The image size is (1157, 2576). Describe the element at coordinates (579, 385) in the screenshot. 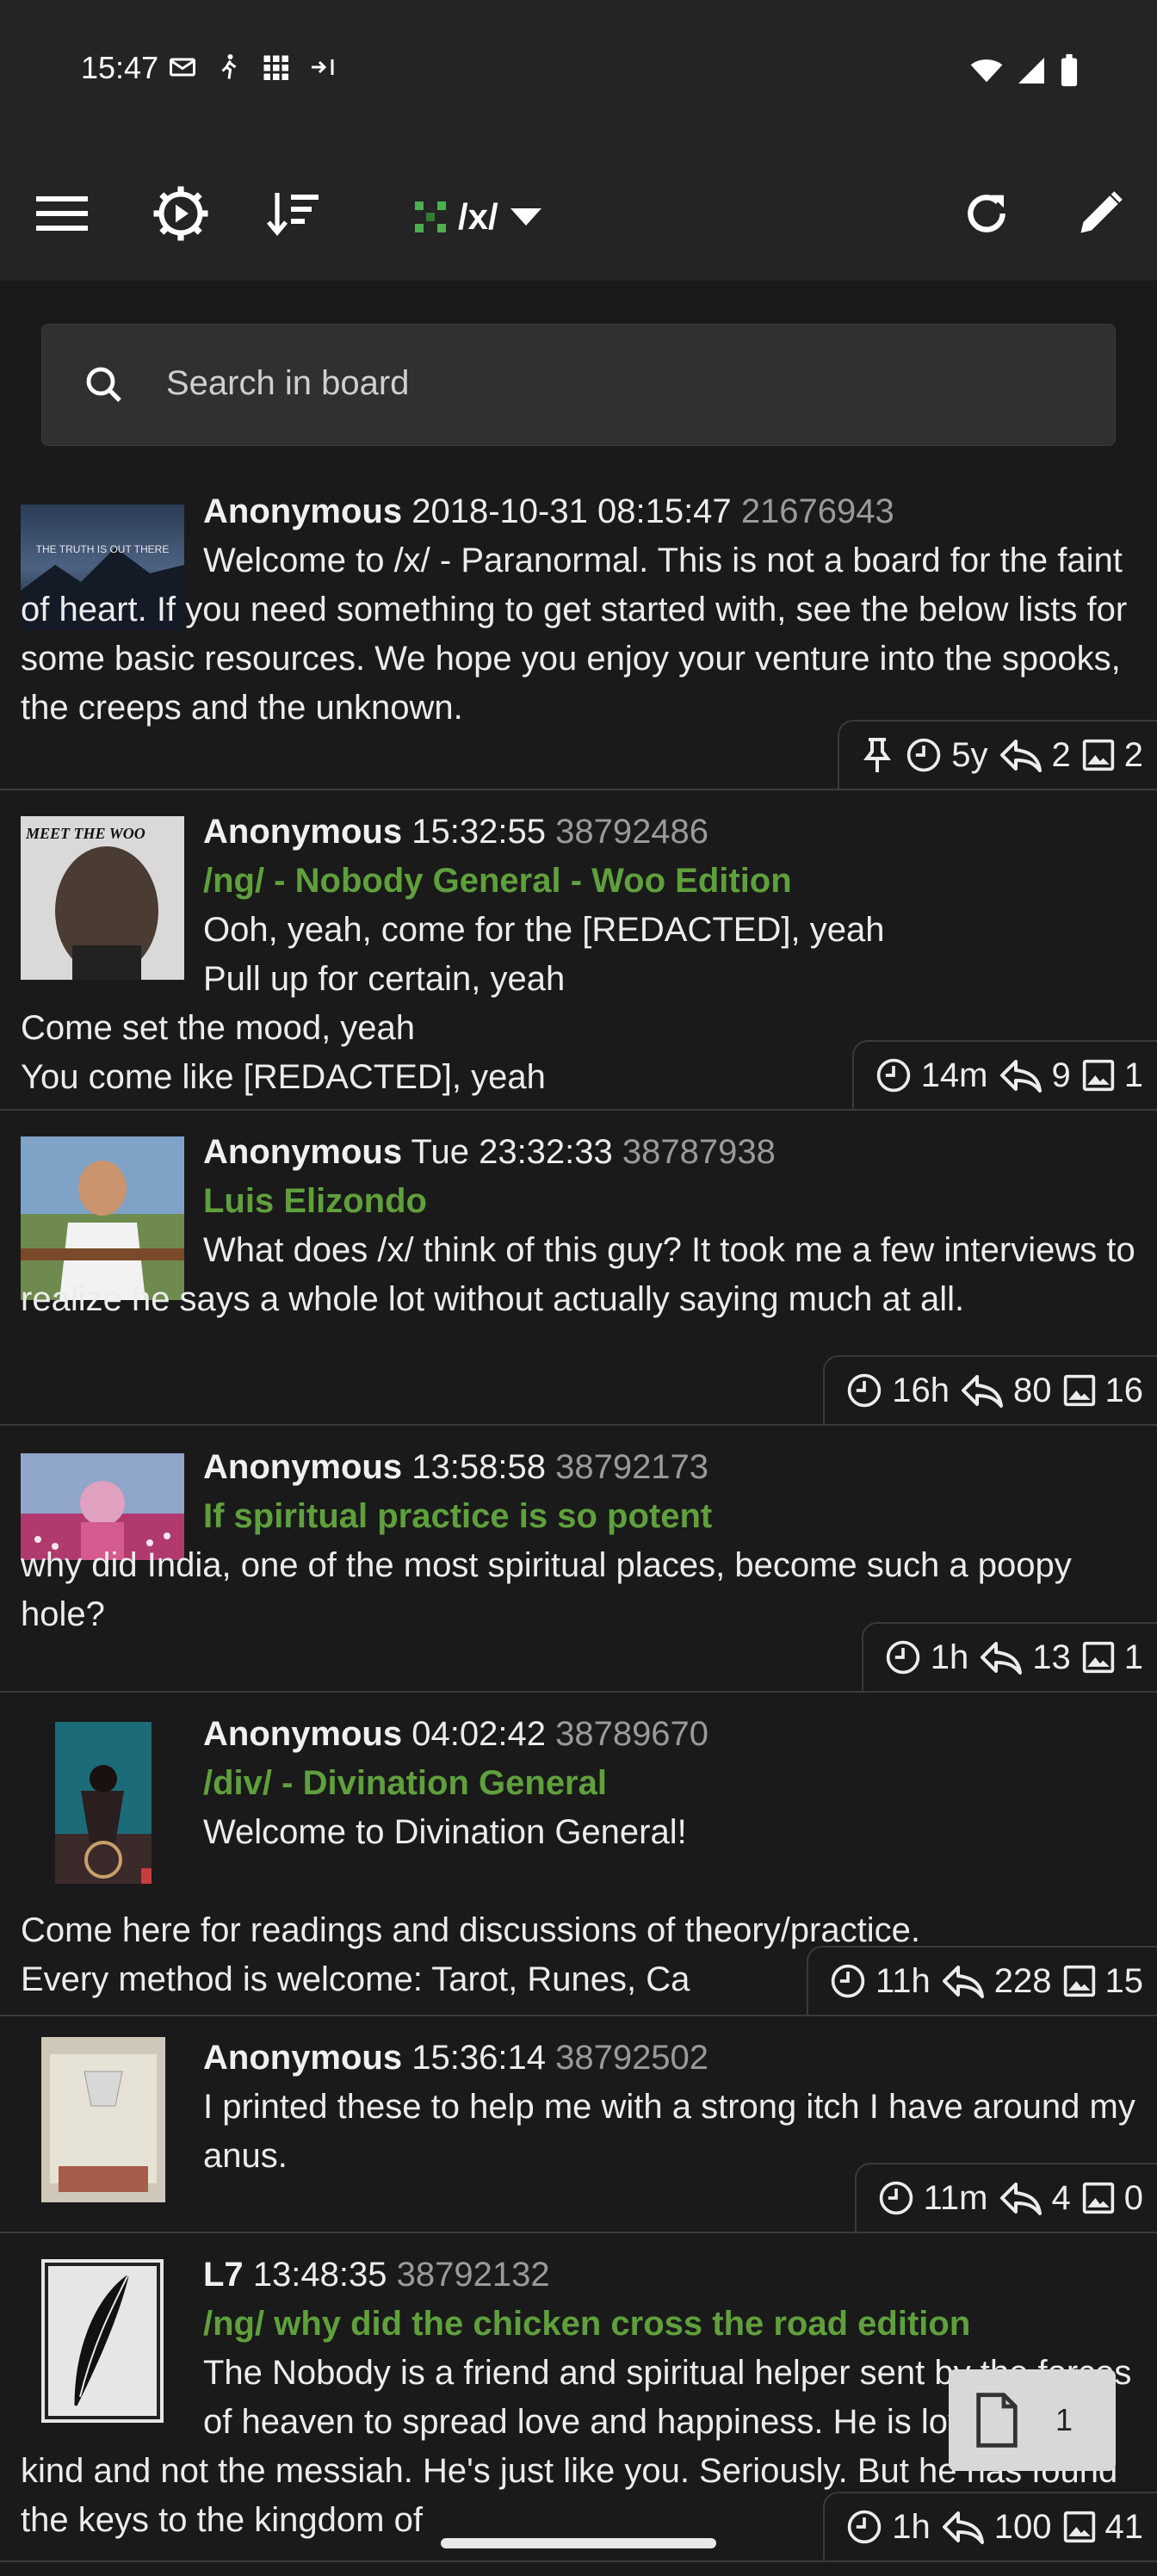

I see `search-input: Search in board` at that location.